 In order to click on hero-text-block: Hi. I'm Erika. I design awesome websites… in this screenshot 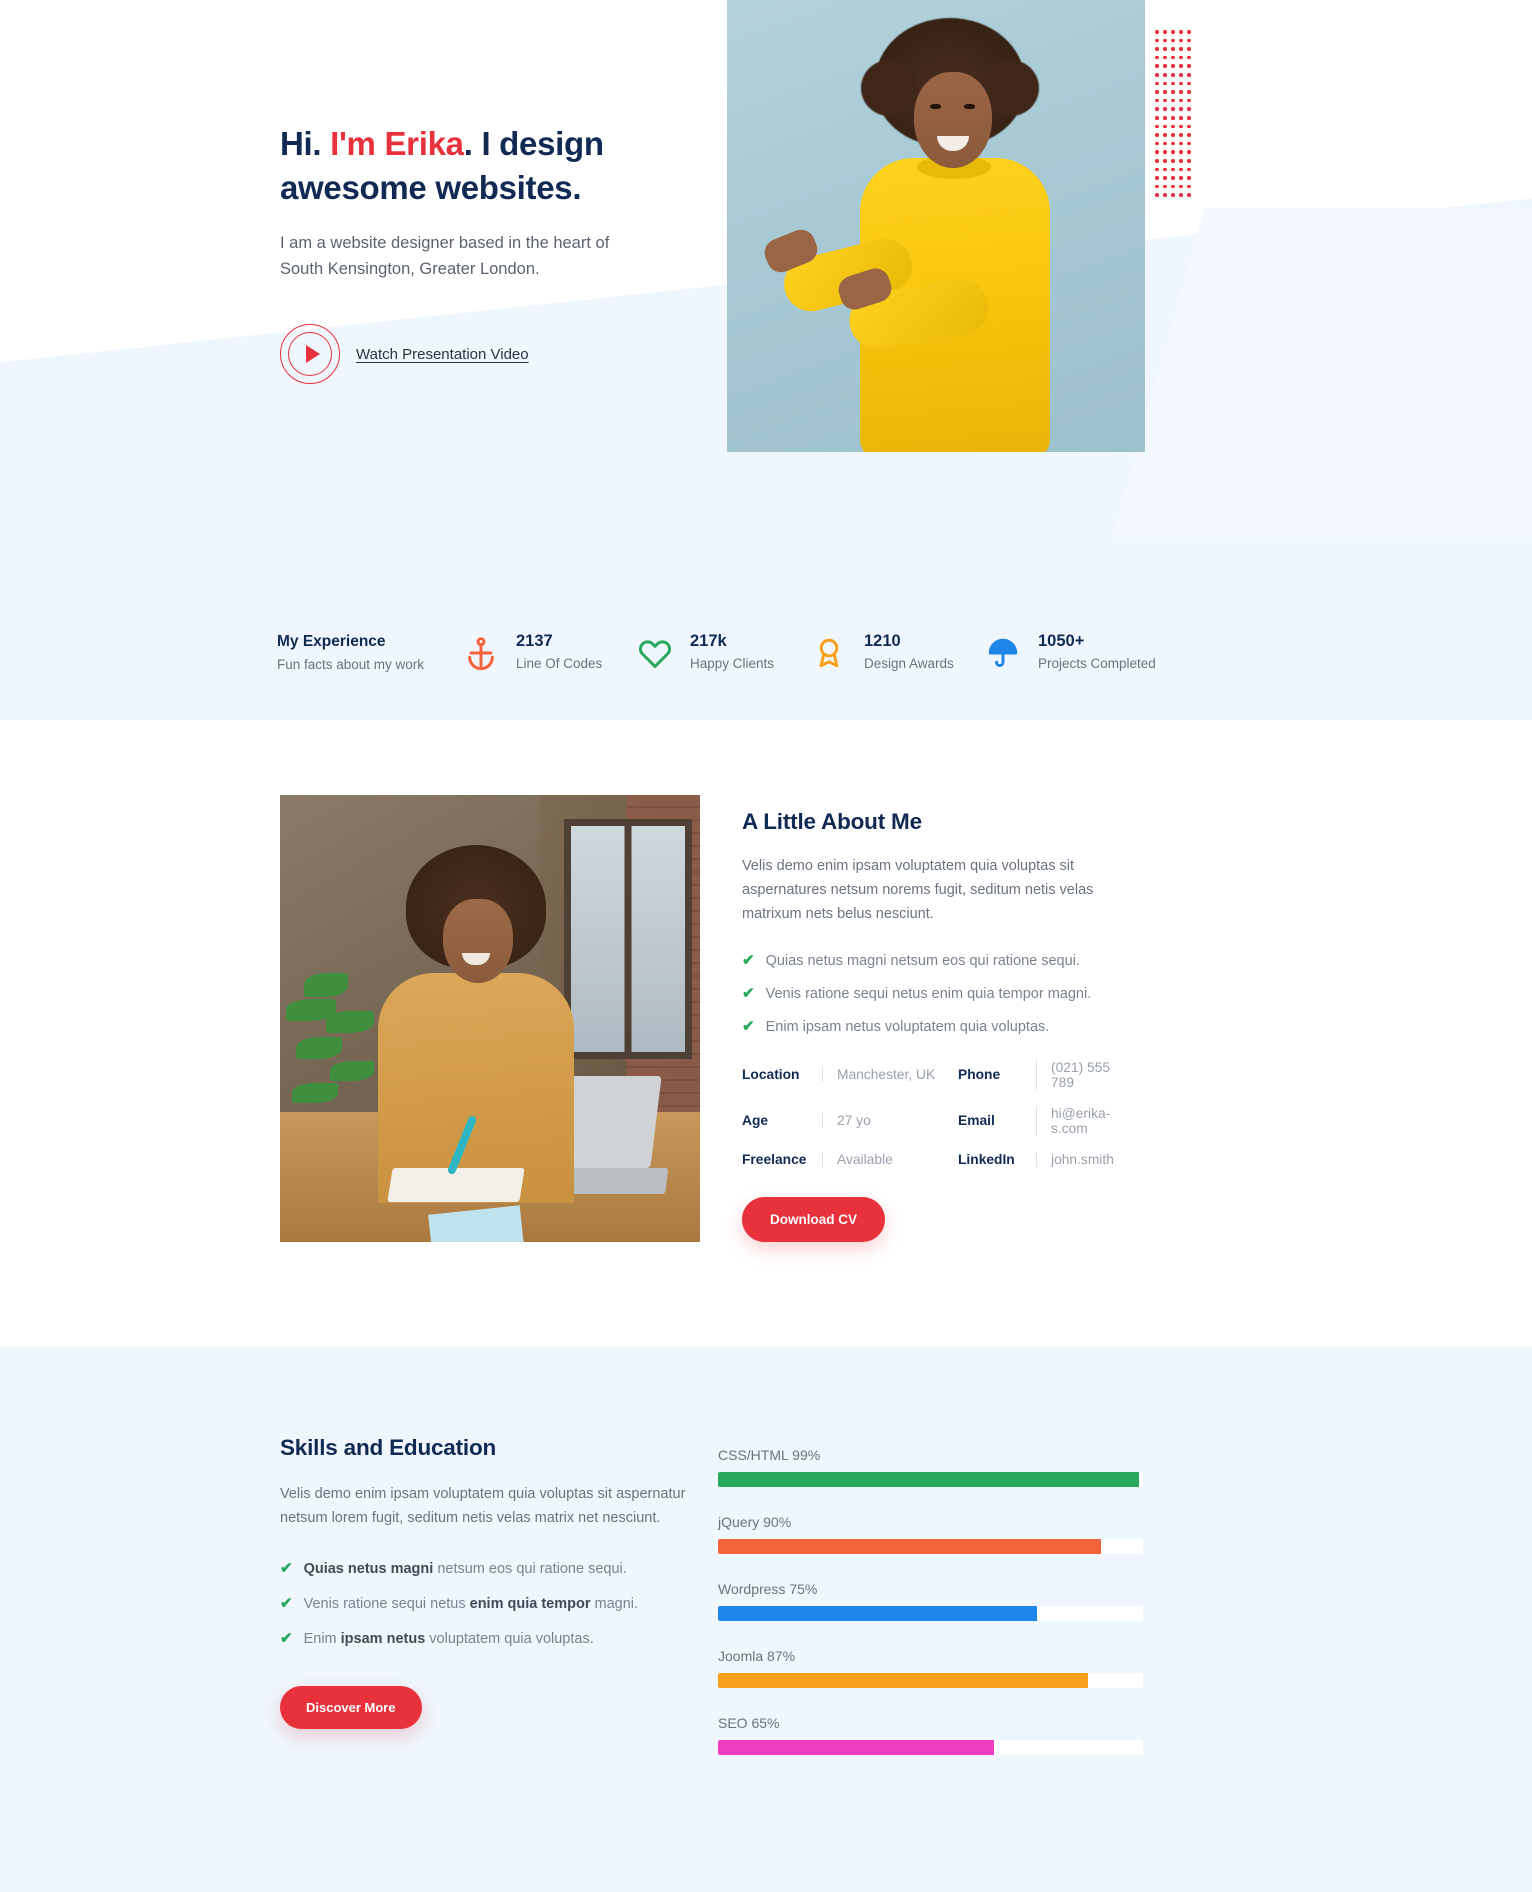, I will do `click(480, 253)`.